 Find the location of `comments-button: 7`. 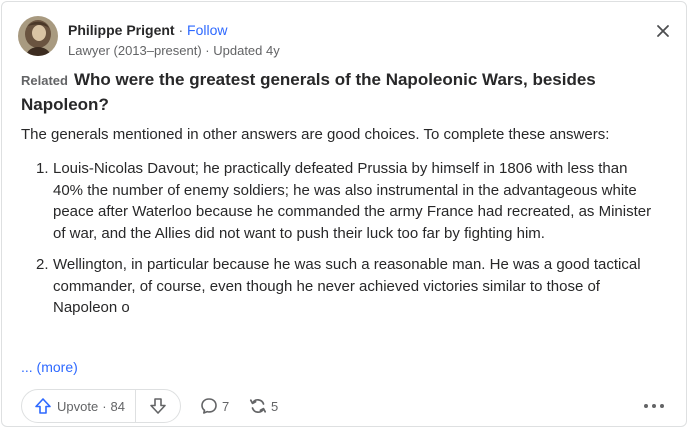

comments-button: 7 is located at coordinates (214, 406).